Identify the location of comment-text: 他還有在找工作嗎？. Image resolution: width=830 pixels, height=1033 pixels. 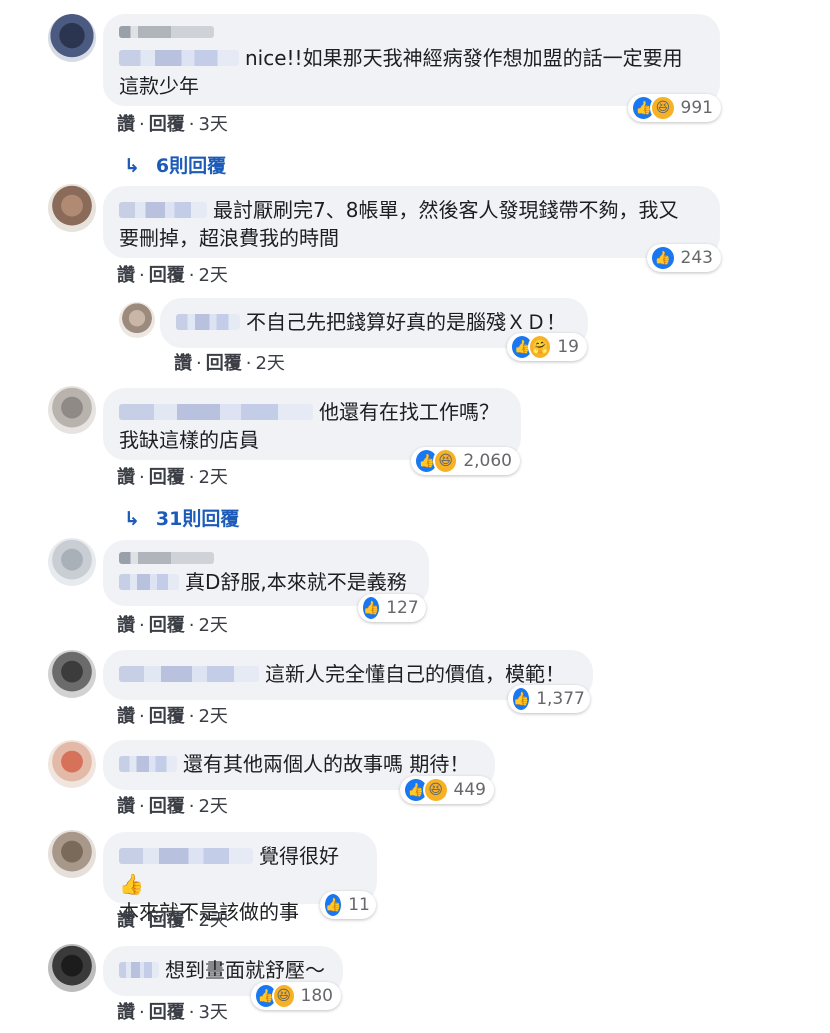
(409, 412).